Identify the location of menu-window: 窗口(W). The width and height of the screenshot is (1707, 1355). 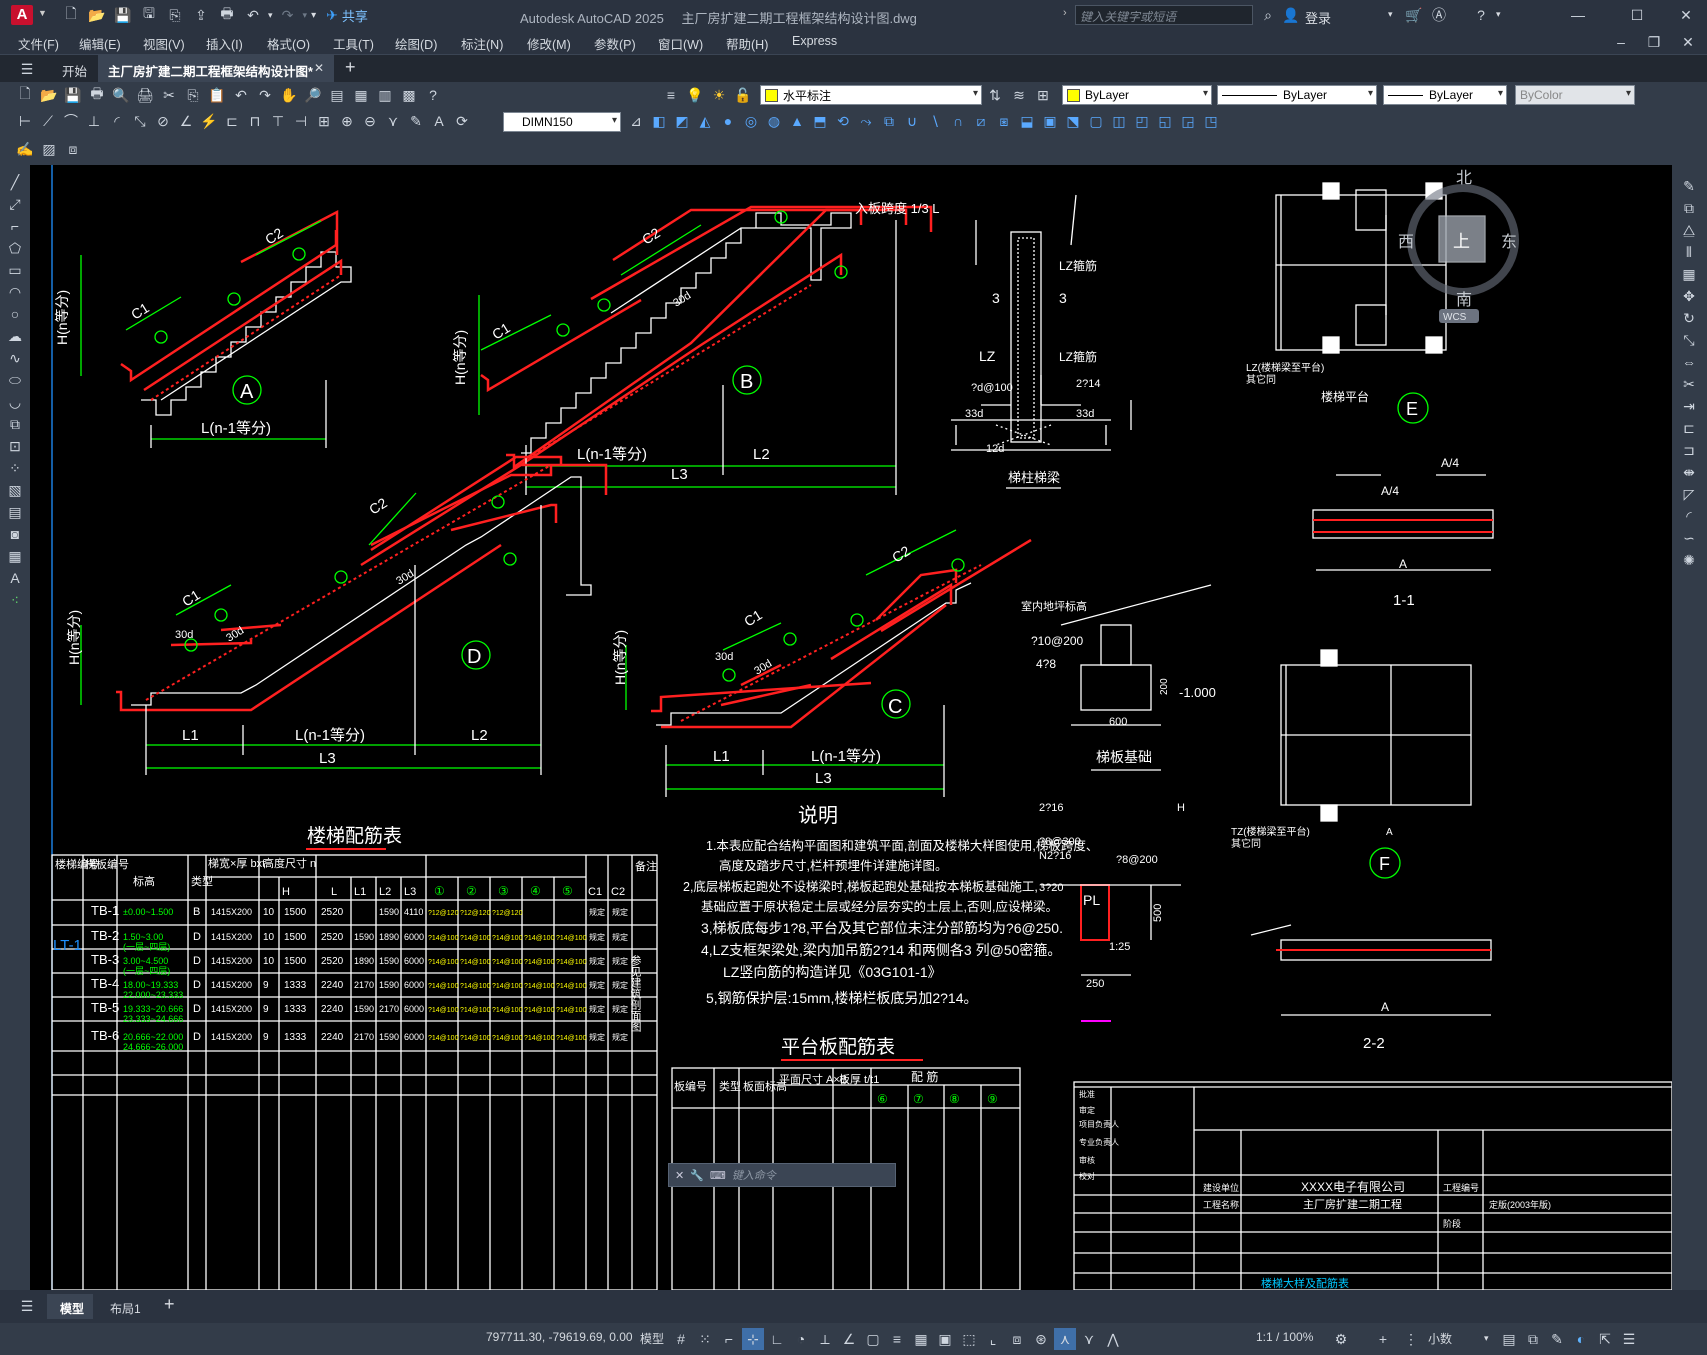
(680, 43).